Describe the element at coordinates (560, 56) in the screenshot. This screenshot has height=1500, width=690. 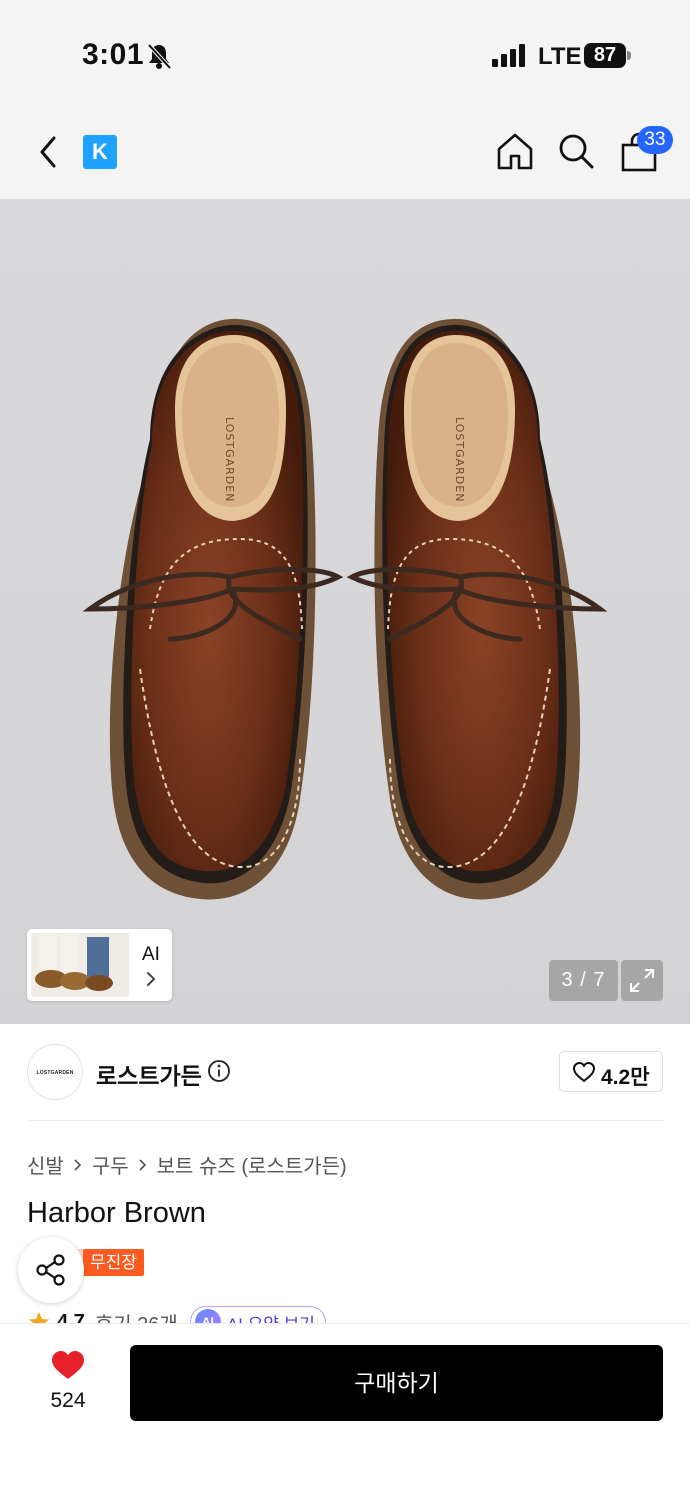
I see `network-label: LTE` at that location.